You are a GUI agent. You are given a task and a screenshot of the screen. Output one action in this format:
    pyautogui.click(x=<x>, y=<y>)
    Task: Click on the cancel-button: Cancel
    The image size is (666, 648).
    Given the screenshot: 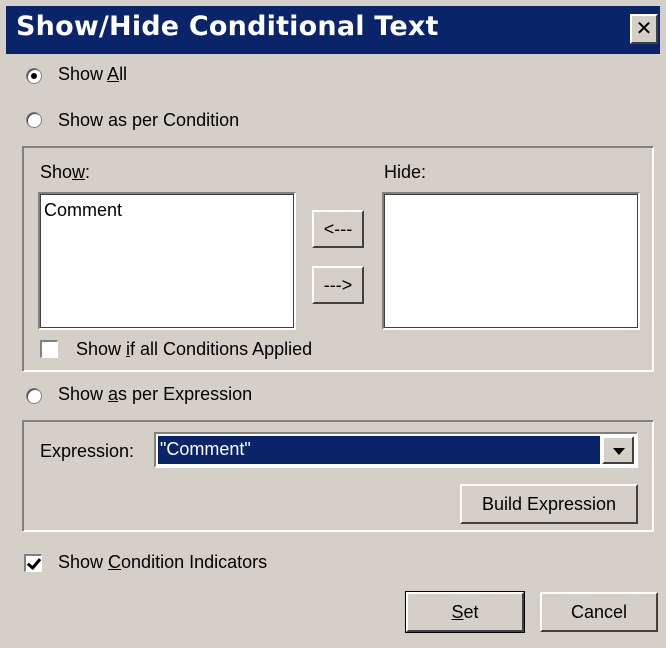 What is the action you would take?
    pyautogui.click(x=599, y=612)
    